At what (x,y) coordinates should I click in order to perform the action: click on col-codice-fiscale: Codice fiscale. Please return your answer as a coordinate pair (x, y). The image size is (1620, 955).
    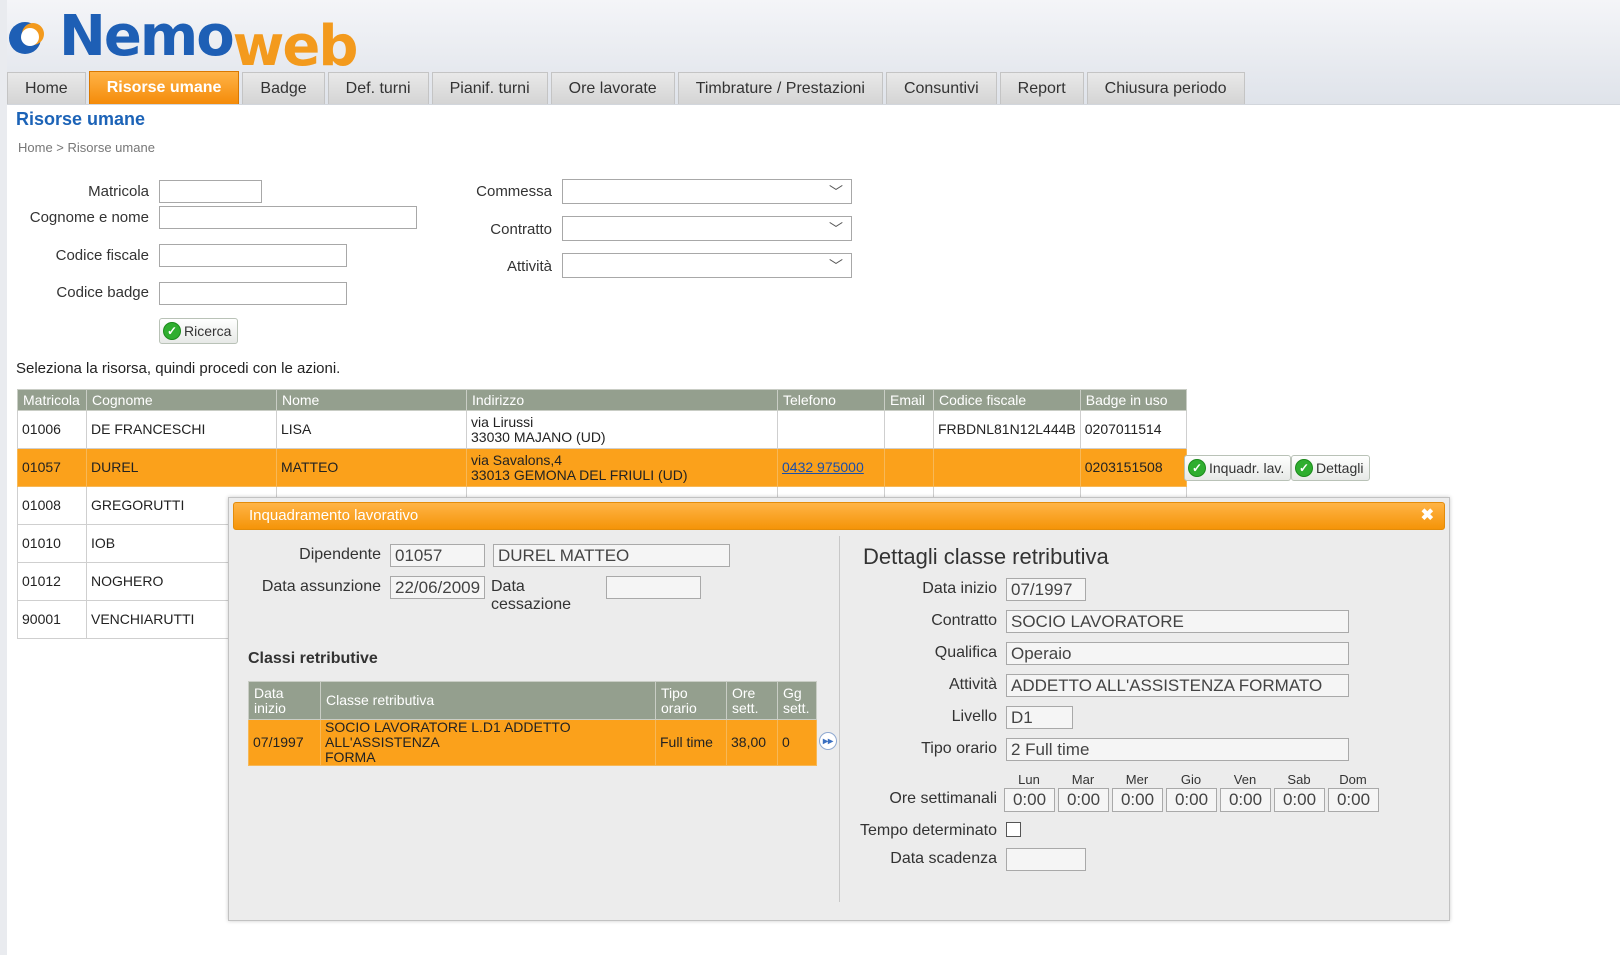
    Looking at the image, I should click on (1007, 400).